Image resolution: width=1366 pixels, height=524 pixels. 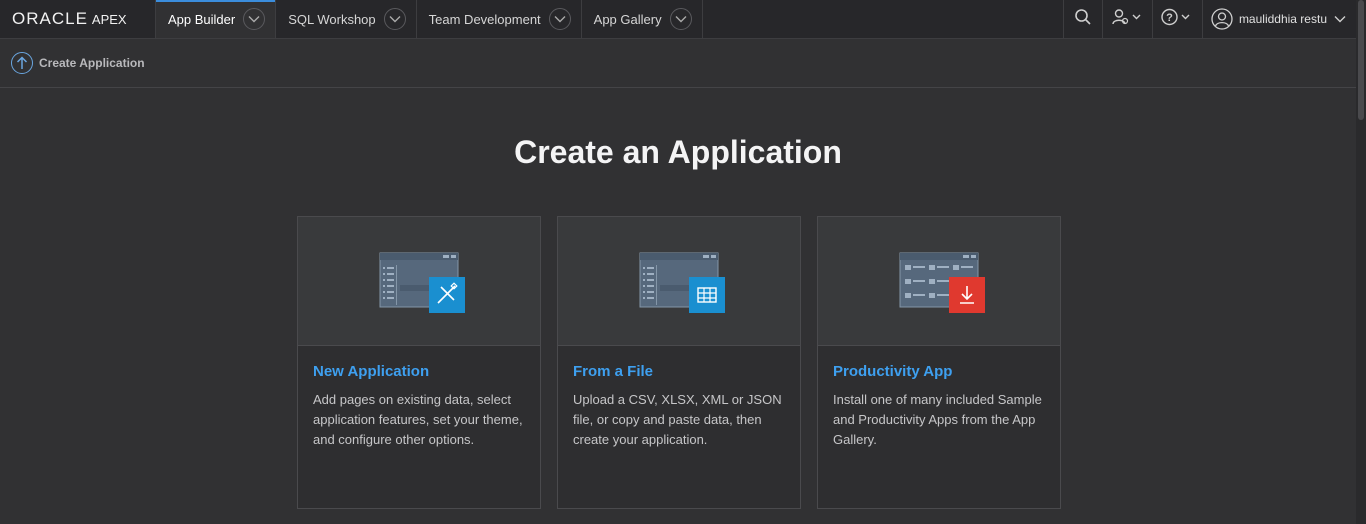 I want to click on user-menu-button: mauliddhia restu, so click(x=1278, y=19).